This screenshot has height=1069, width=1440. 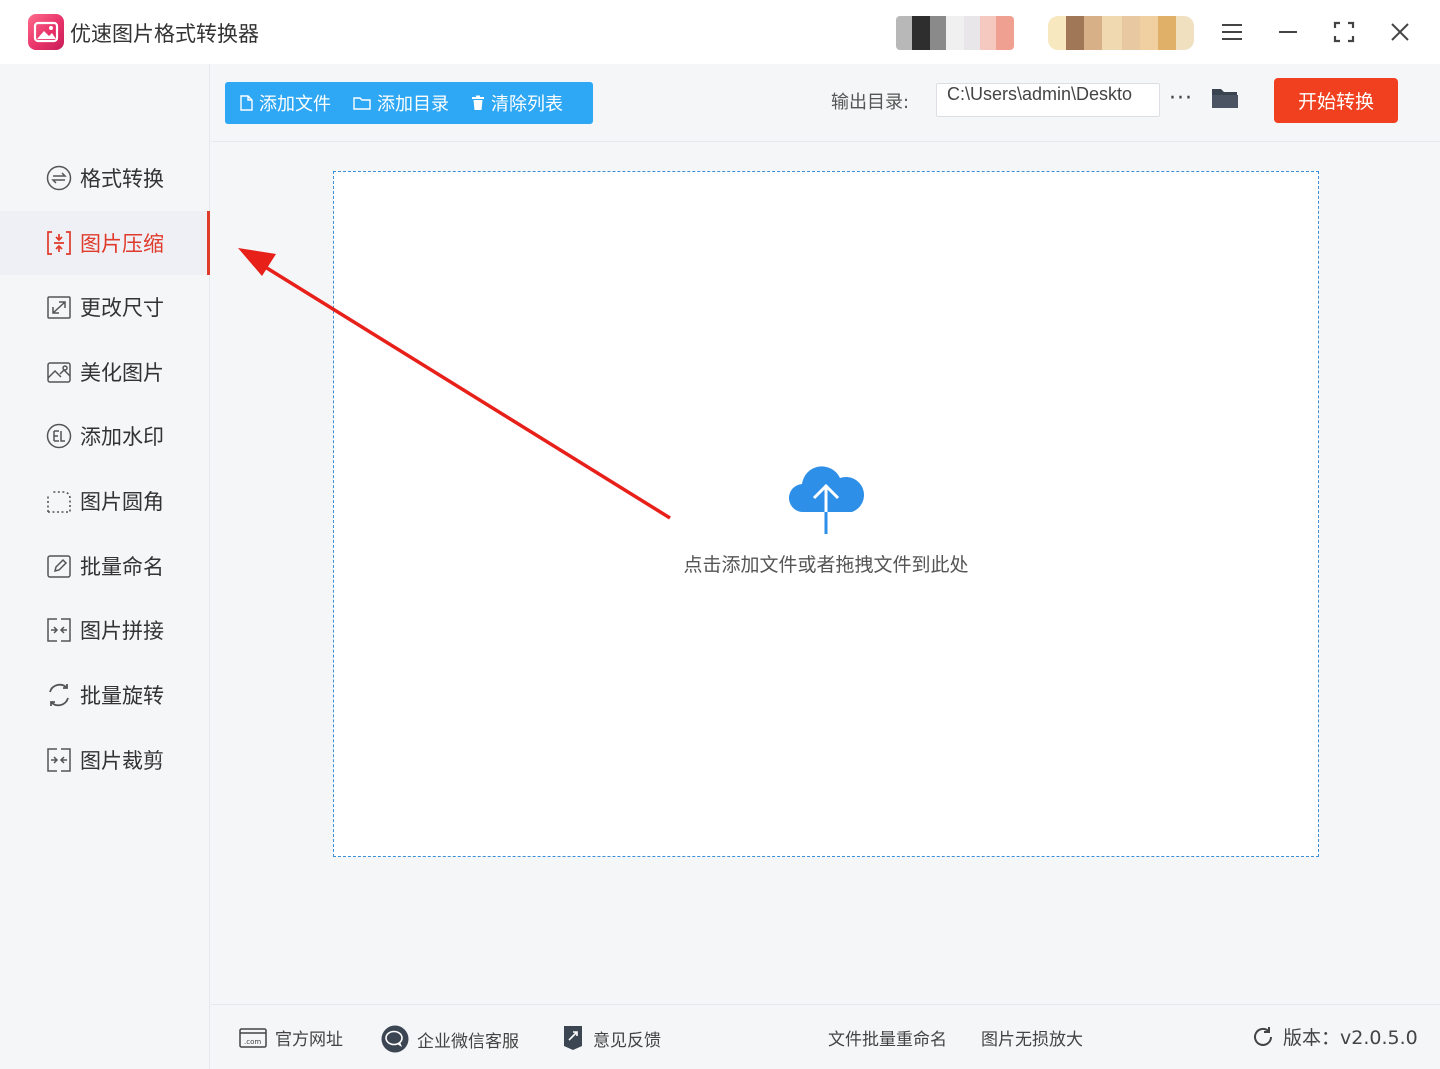 I want to click on drop-hint-text: 点击添加文件或者拖拽文件到此处, so click(x=826, y=565).